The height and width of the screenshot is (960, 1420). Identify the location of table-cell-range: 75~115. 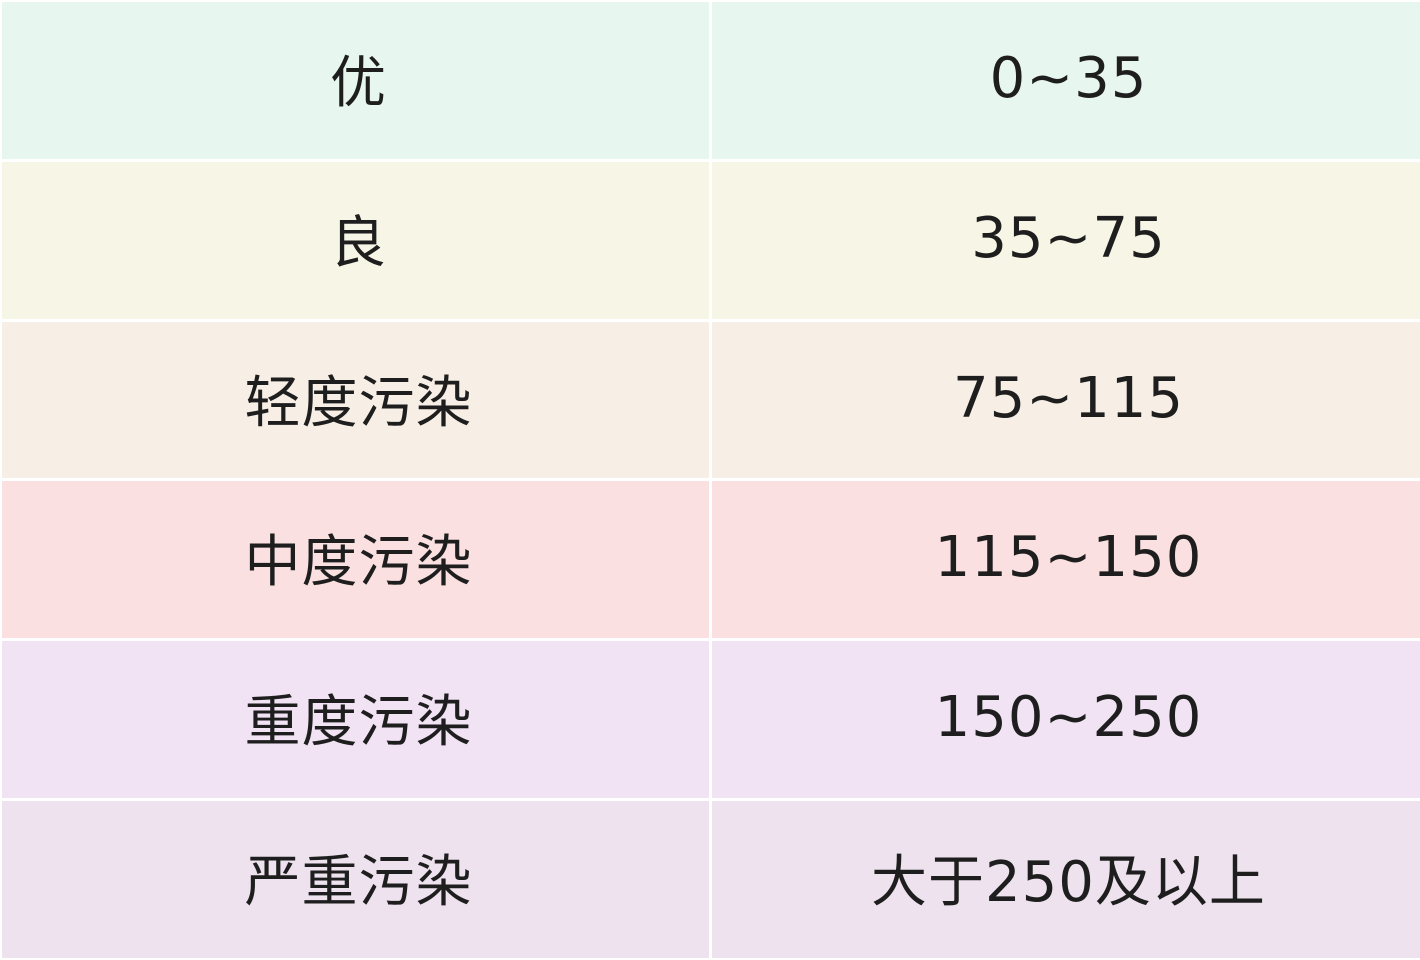
(1066, 400).